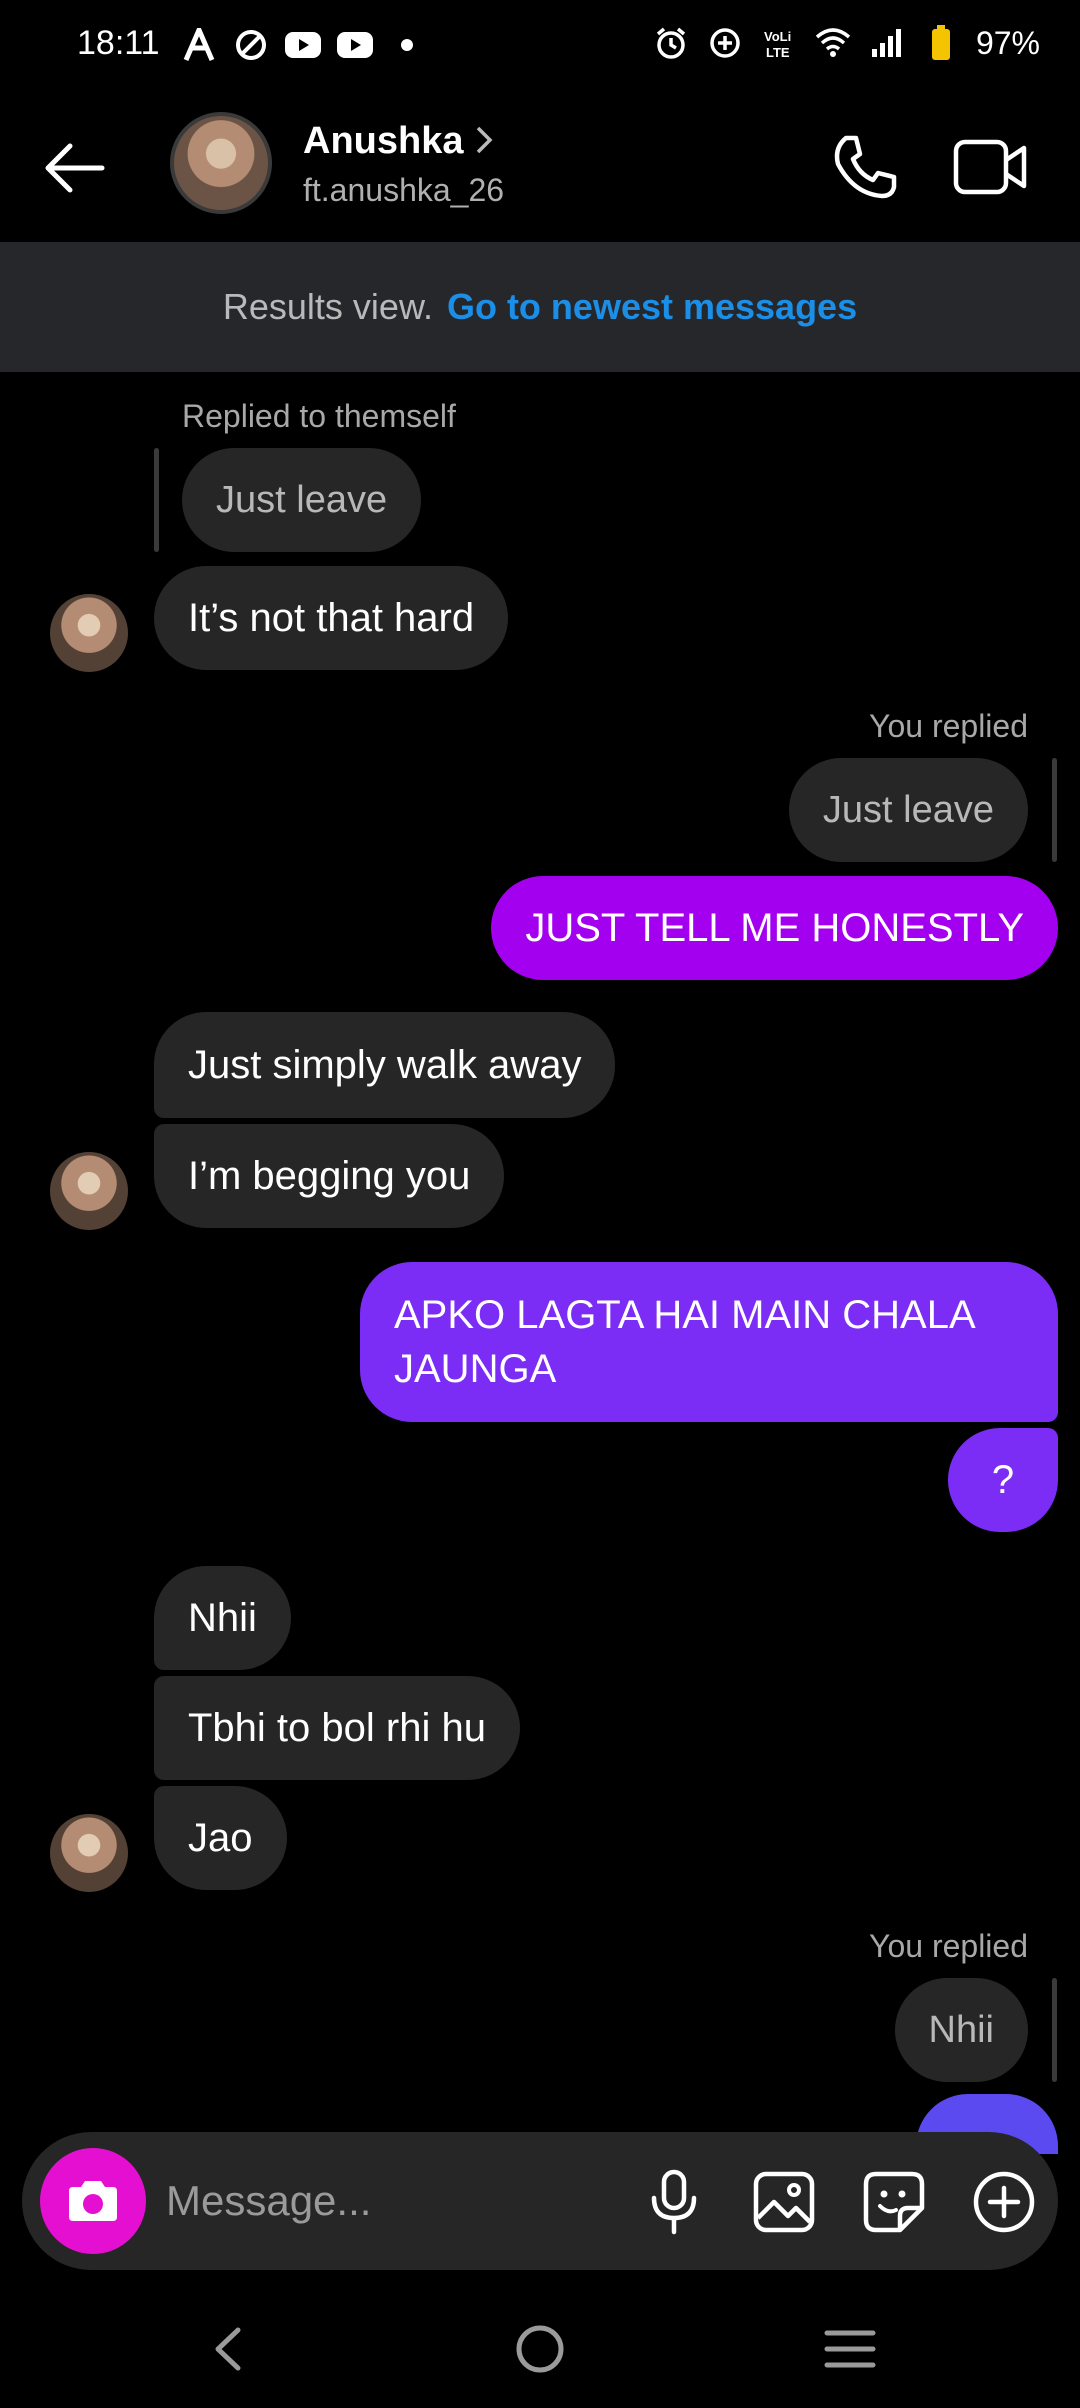 This screenshot has height=2408, width=1080. I want to click on message-composer, so click(540, 2201).